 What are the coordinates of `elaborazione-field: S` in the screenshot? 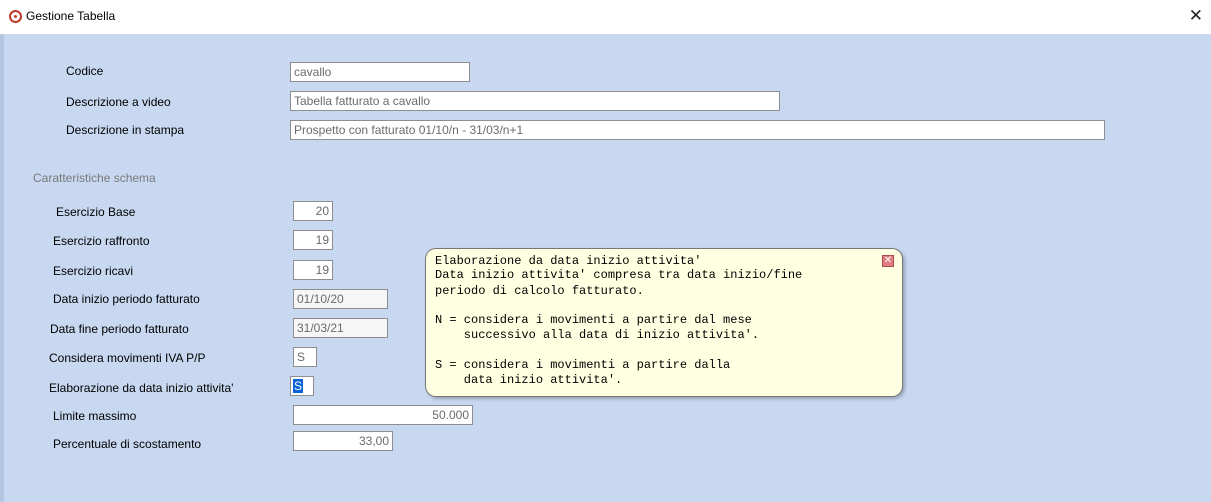 It's located at (302, 386).